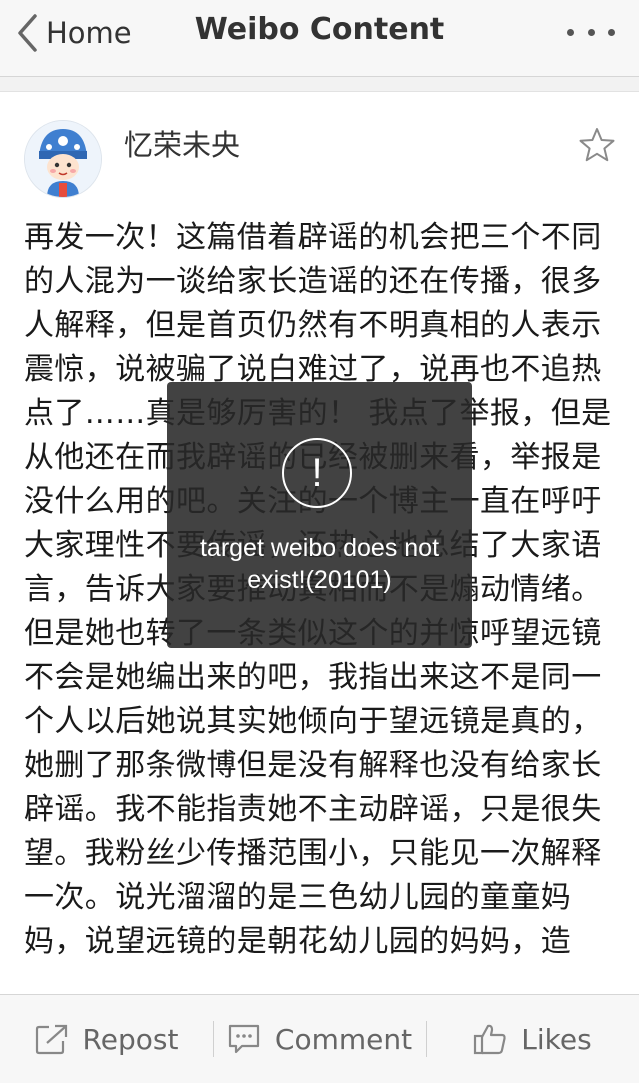  I want to click on username: 忆荣未央, so click(182, 143).